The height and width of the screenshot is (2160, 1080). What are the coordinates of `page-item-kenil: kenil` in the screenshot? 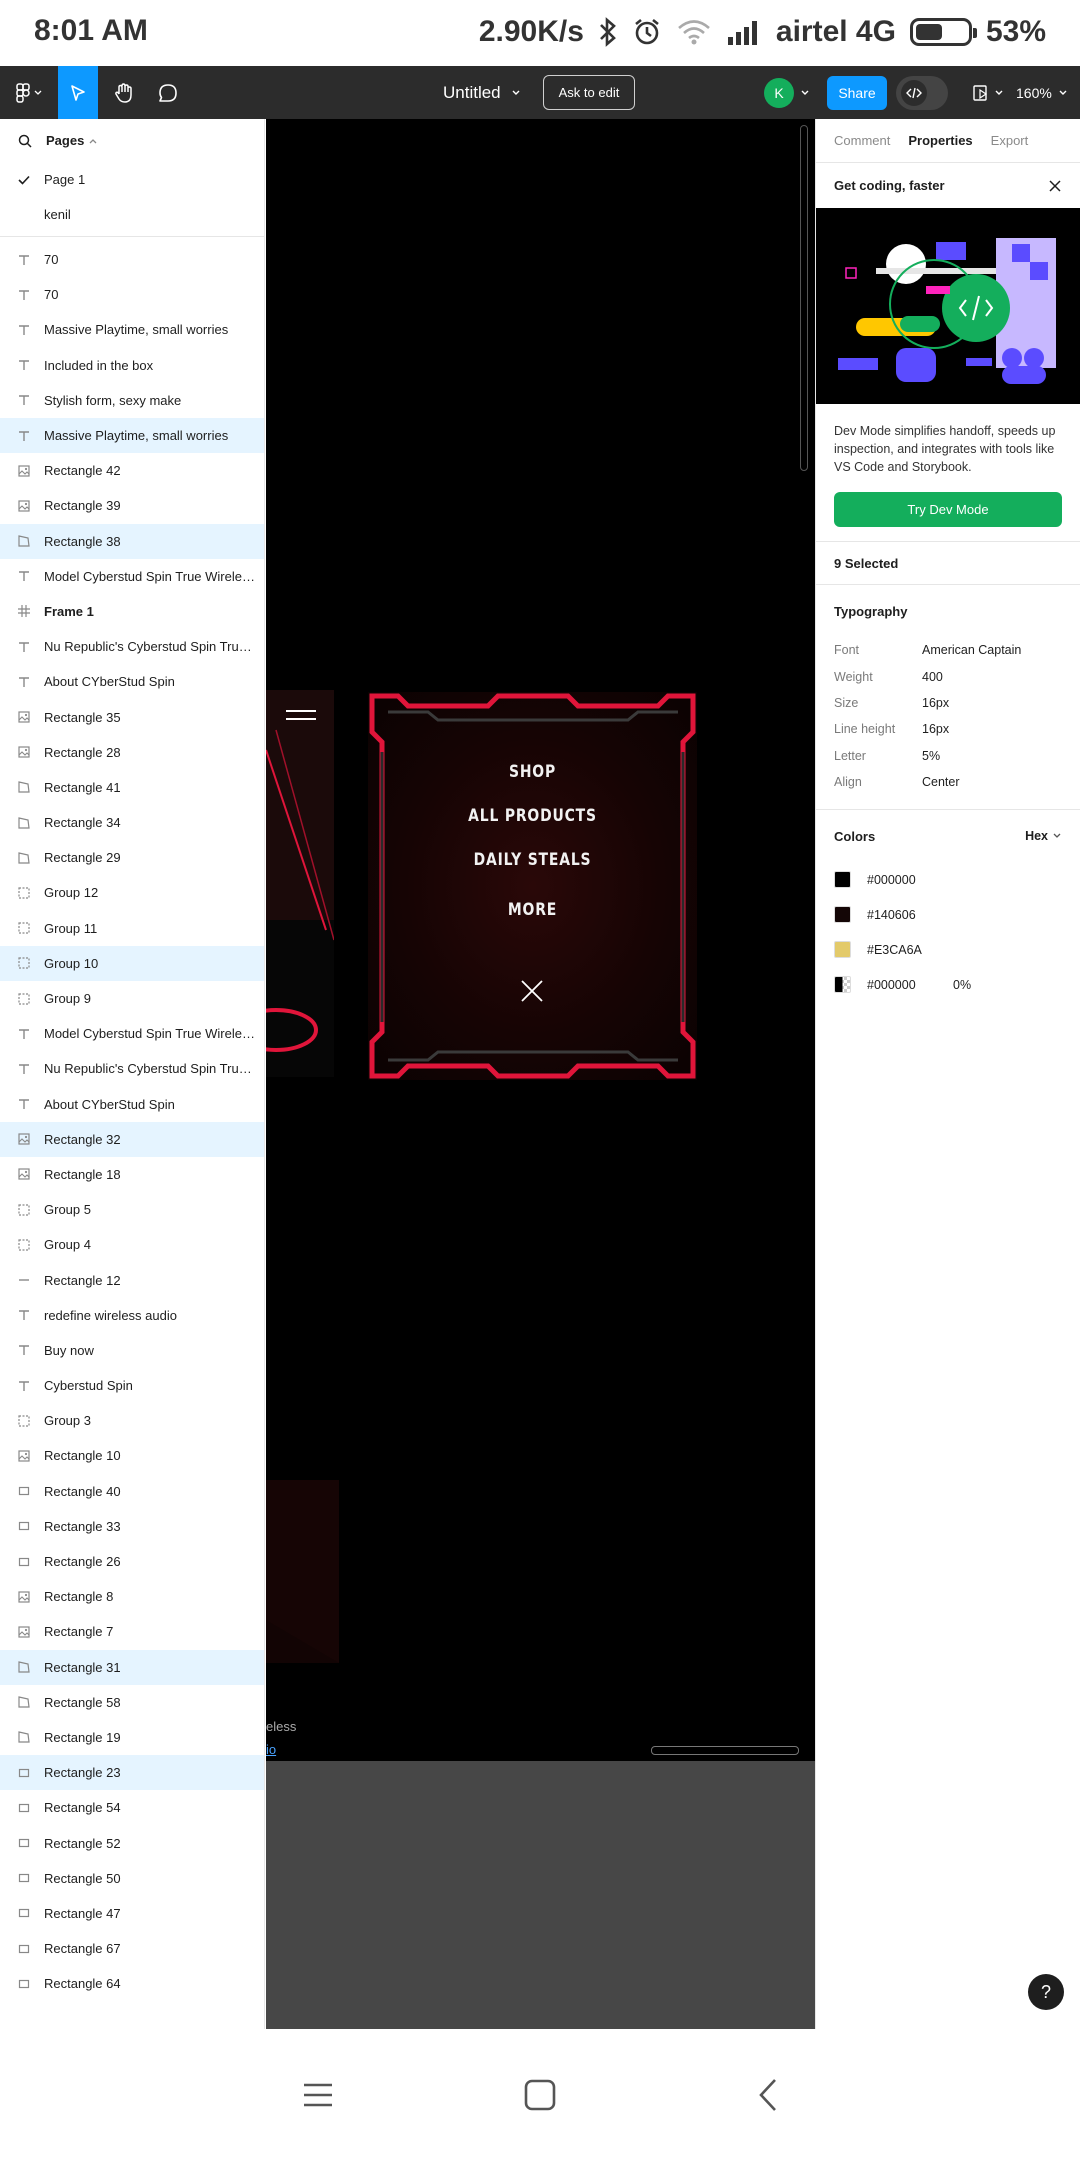 It's located at (132, 214).